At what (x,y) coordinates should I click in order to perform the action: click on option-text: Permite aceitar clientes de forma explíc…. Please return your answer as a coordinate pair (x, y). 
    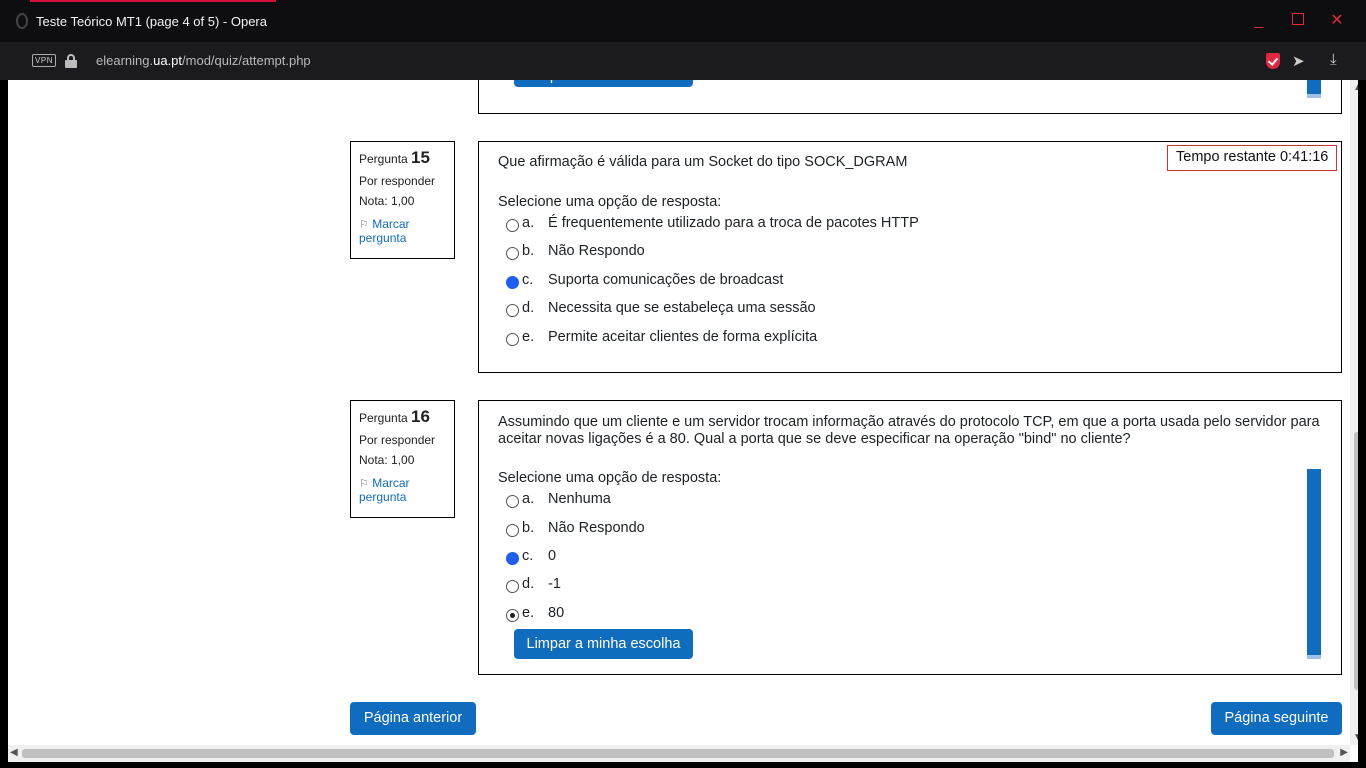
    Looking at the image, I should click on (683, 337).